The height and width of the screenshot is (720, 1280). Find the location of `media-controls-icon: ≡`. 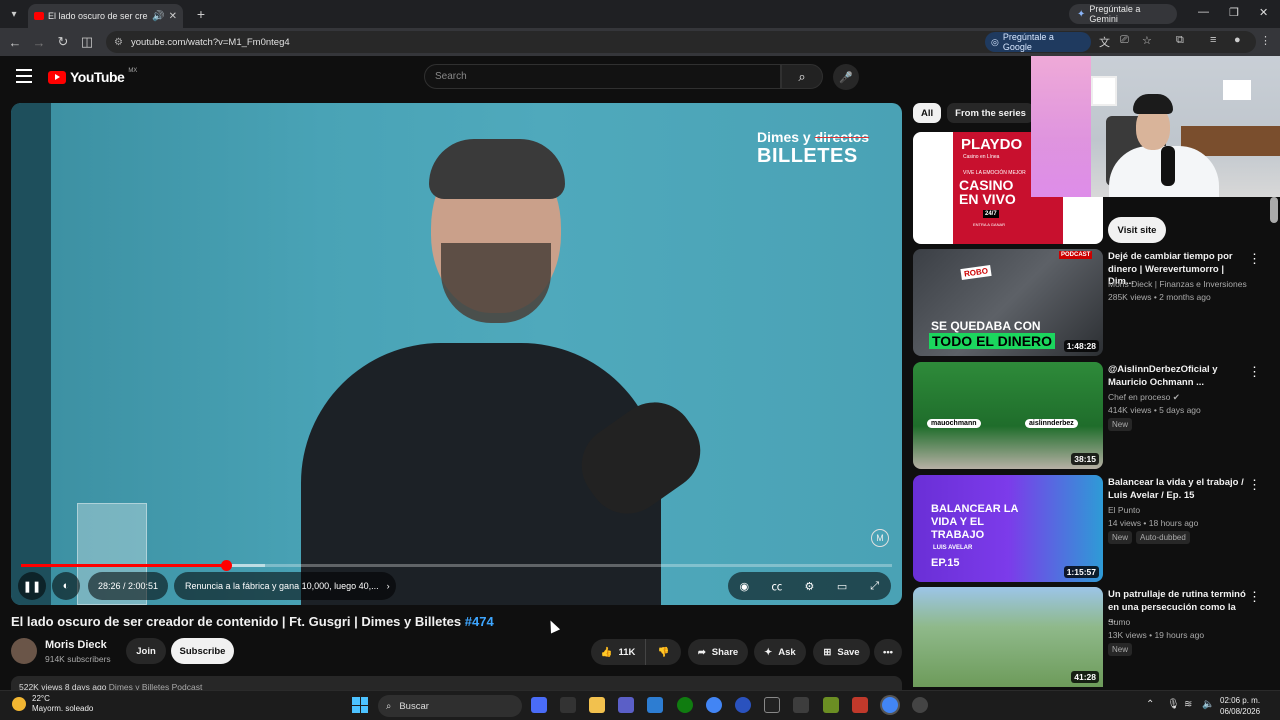

media-controls-icon: ≡ is located at coordinates (1213, 40).